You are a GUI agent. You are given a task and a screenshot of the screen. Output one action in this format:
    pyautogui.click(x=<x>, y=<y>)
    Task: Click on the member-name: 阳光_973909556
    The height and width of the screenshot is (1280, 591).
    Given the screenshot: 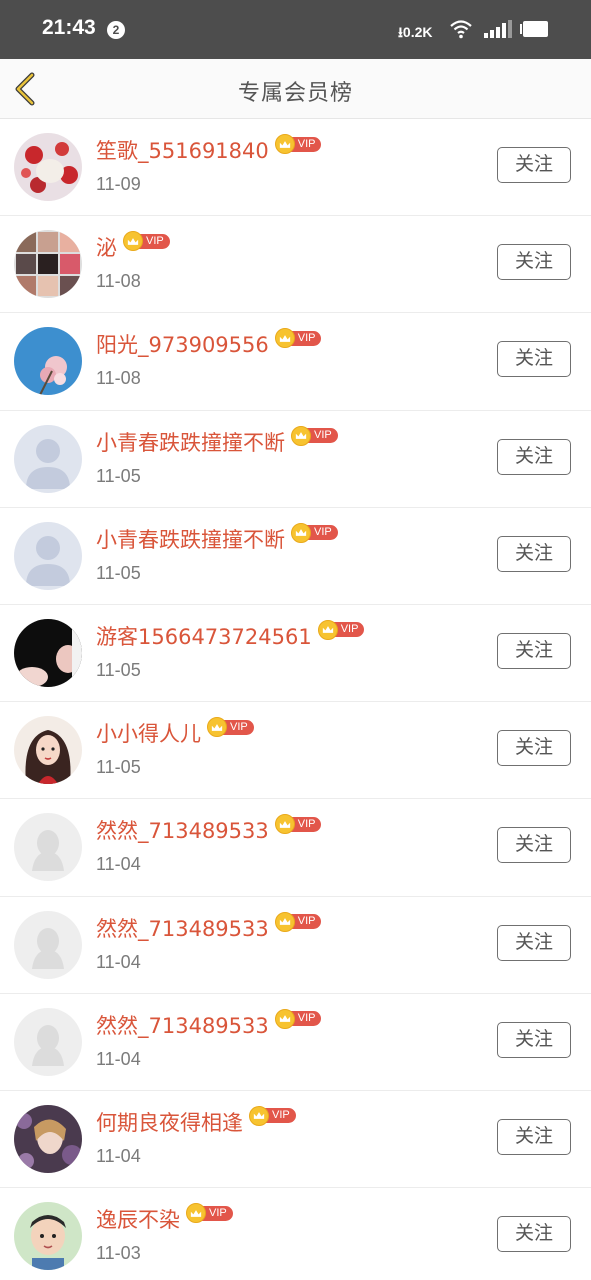 What is the action you would take?
    pyautogui.click(x=182, y=345)
    